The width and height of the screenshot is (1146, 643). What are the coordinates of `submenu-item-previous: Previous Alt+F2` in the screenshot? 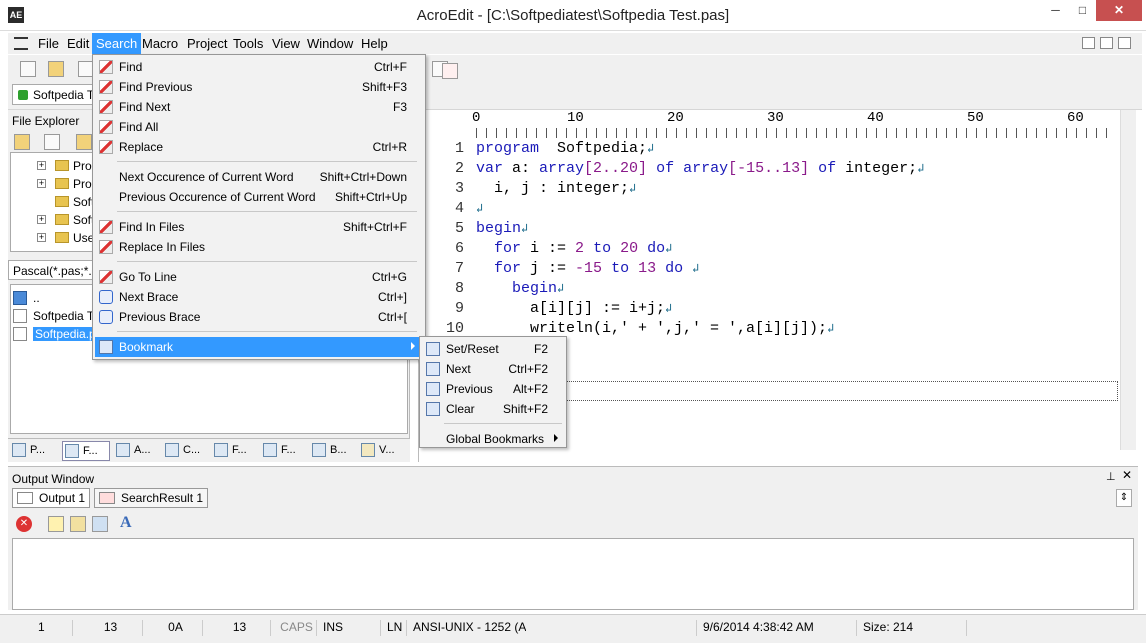 It's located at (494, 389).